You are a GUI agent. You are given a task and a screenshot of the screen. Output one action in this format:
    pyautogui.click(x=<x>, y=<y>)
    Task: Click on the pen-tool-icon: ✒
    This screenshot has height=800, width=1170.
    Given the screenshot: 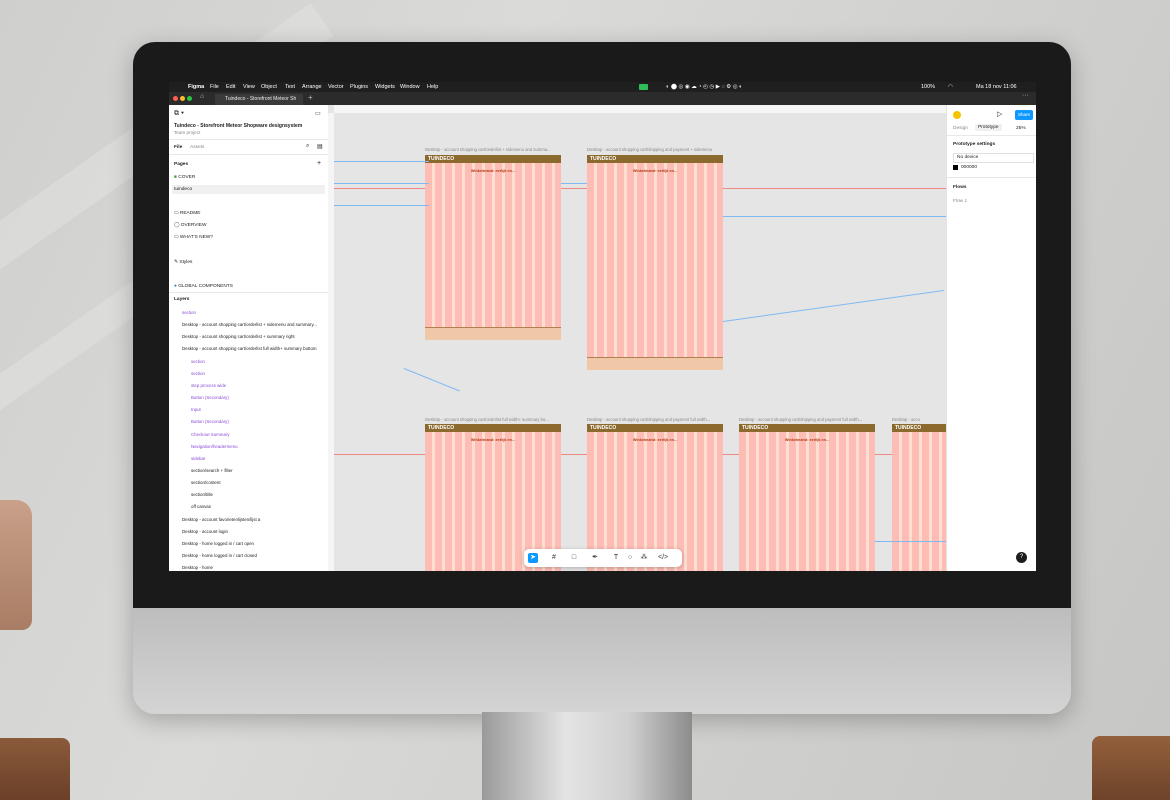 What is the action you would take?
    pyautogui.click(x=595, y=558)
    